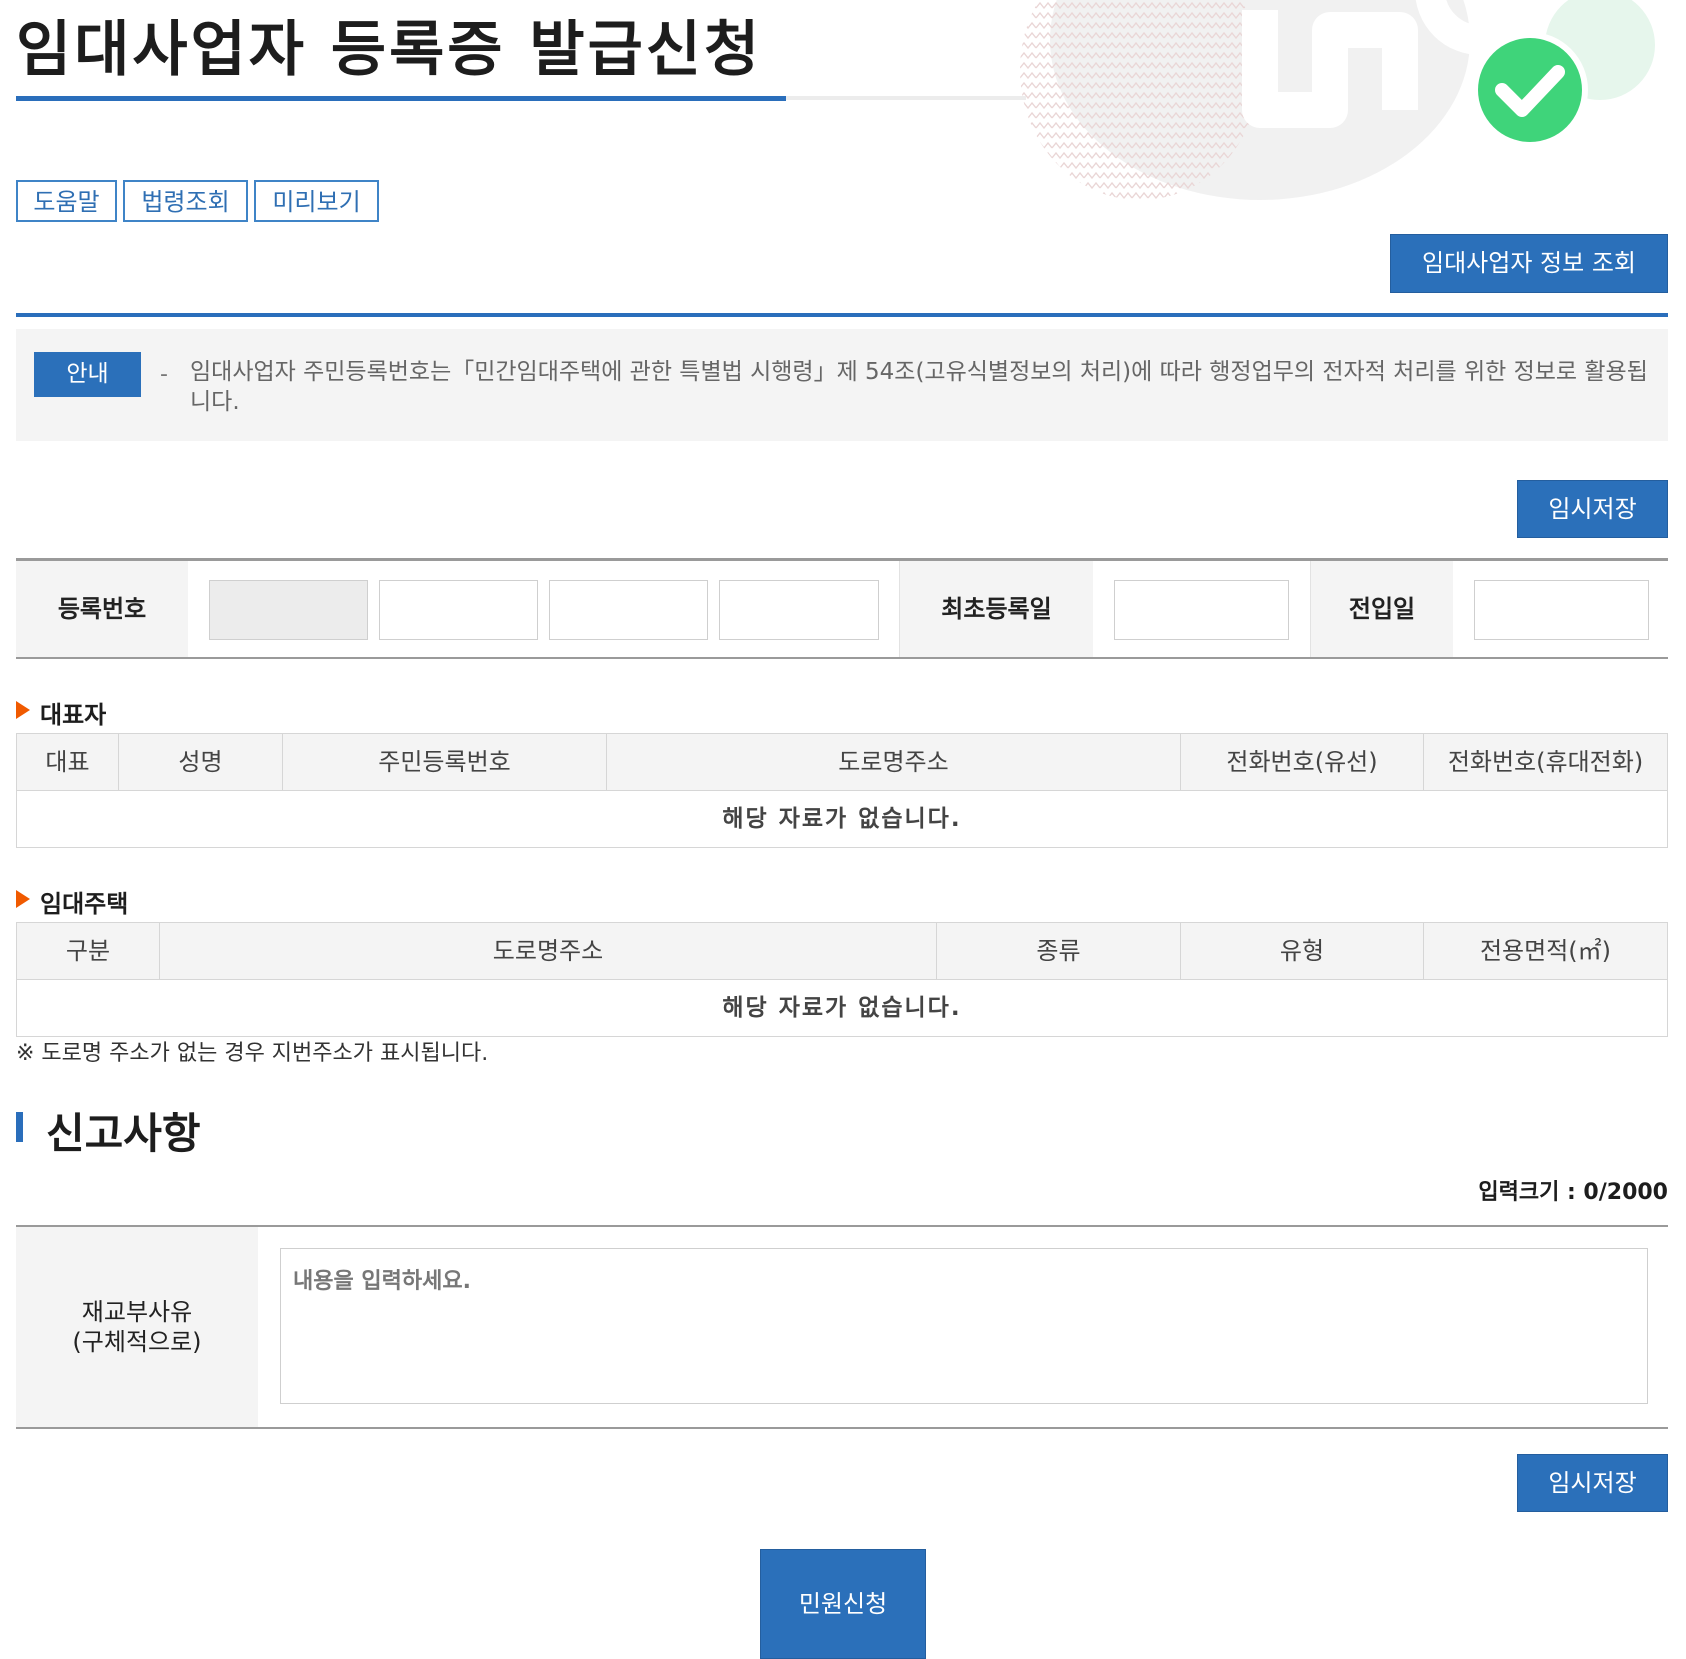 The width and height of the screenshot is (1686, 1659). What do you see at coordinates (102, 609) in the screenshot?
I see `reg-no-label: 등록번호` at bounding box center [102, 609].